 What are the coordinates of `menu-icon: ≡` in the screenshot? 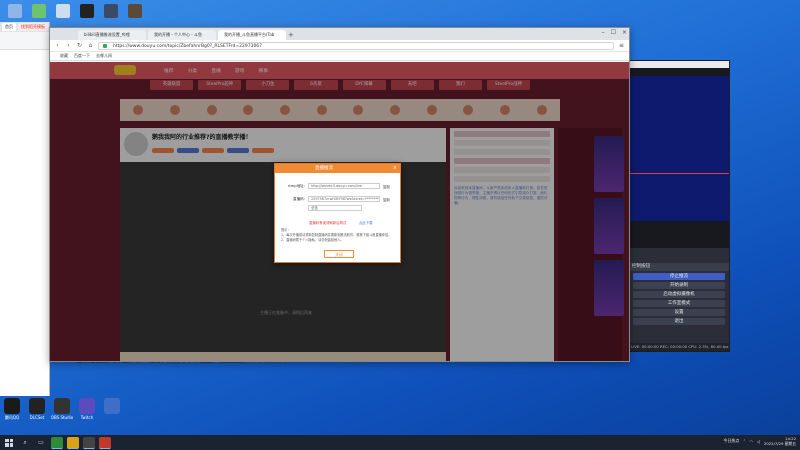 It's located at (621, 45).